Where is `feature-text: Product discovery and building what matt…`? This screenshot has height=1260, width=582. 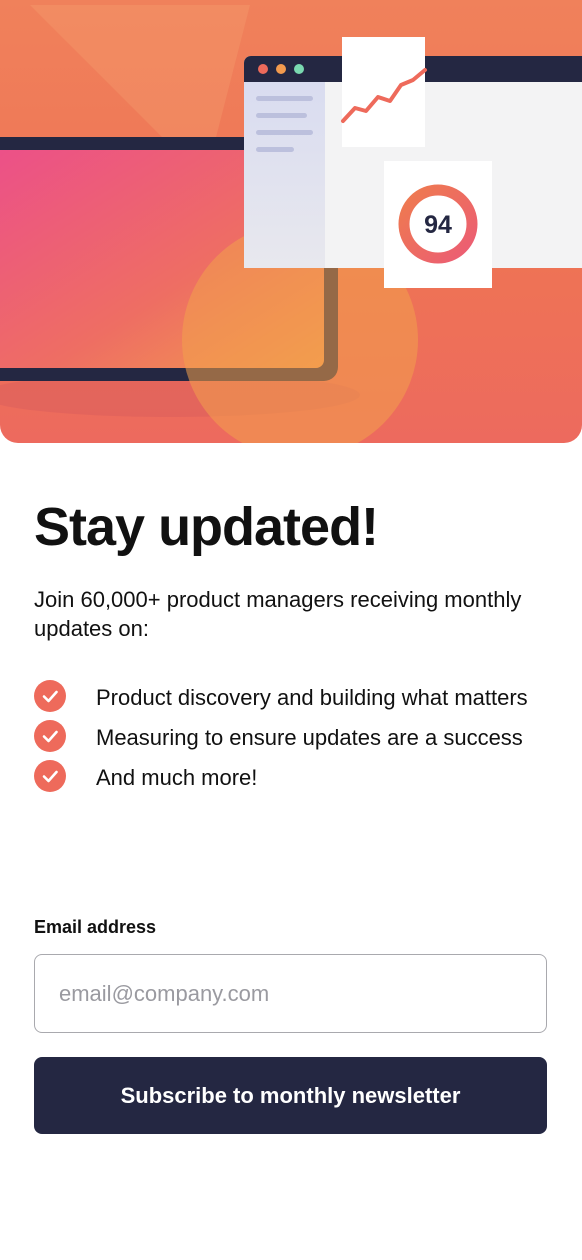 feature-text: Product discovery and building what matt… is located at coordinates (312, 697).